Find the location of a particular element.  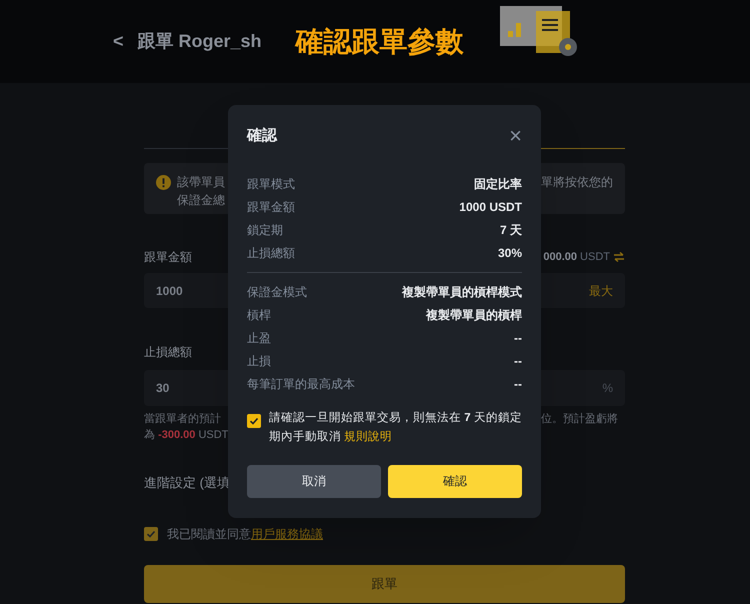

confirm-button: 確認 is located at coordinates (455, 481).